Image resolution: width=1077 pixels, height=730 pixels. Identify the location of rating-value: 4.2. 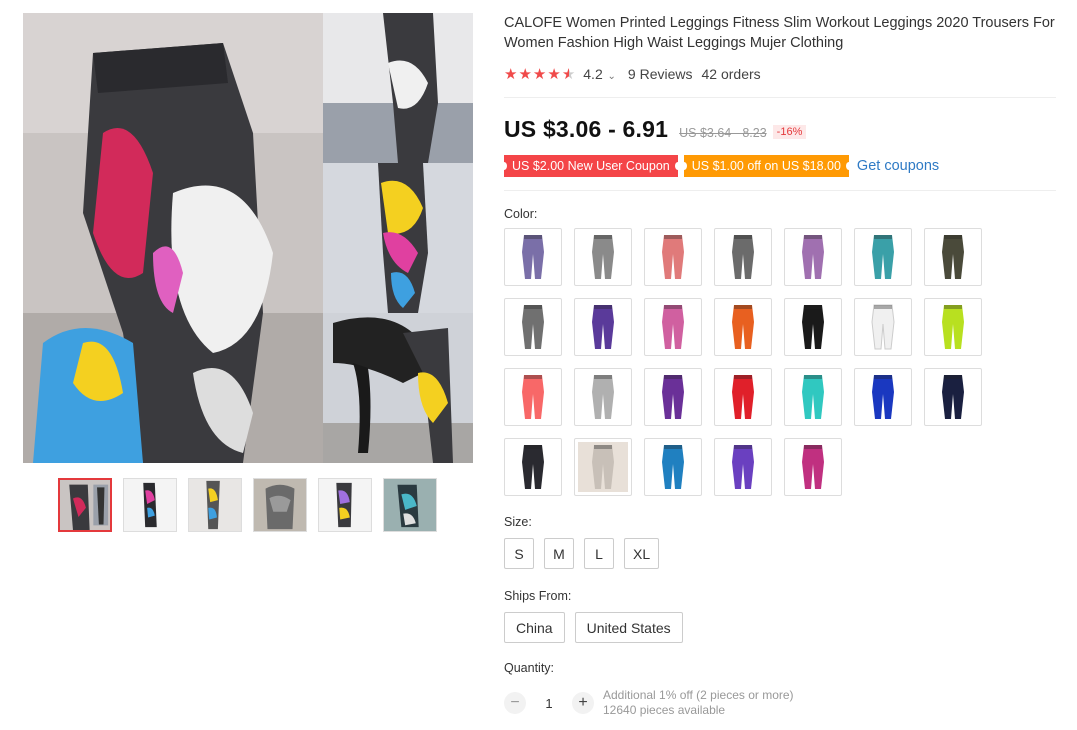
(593, 74).